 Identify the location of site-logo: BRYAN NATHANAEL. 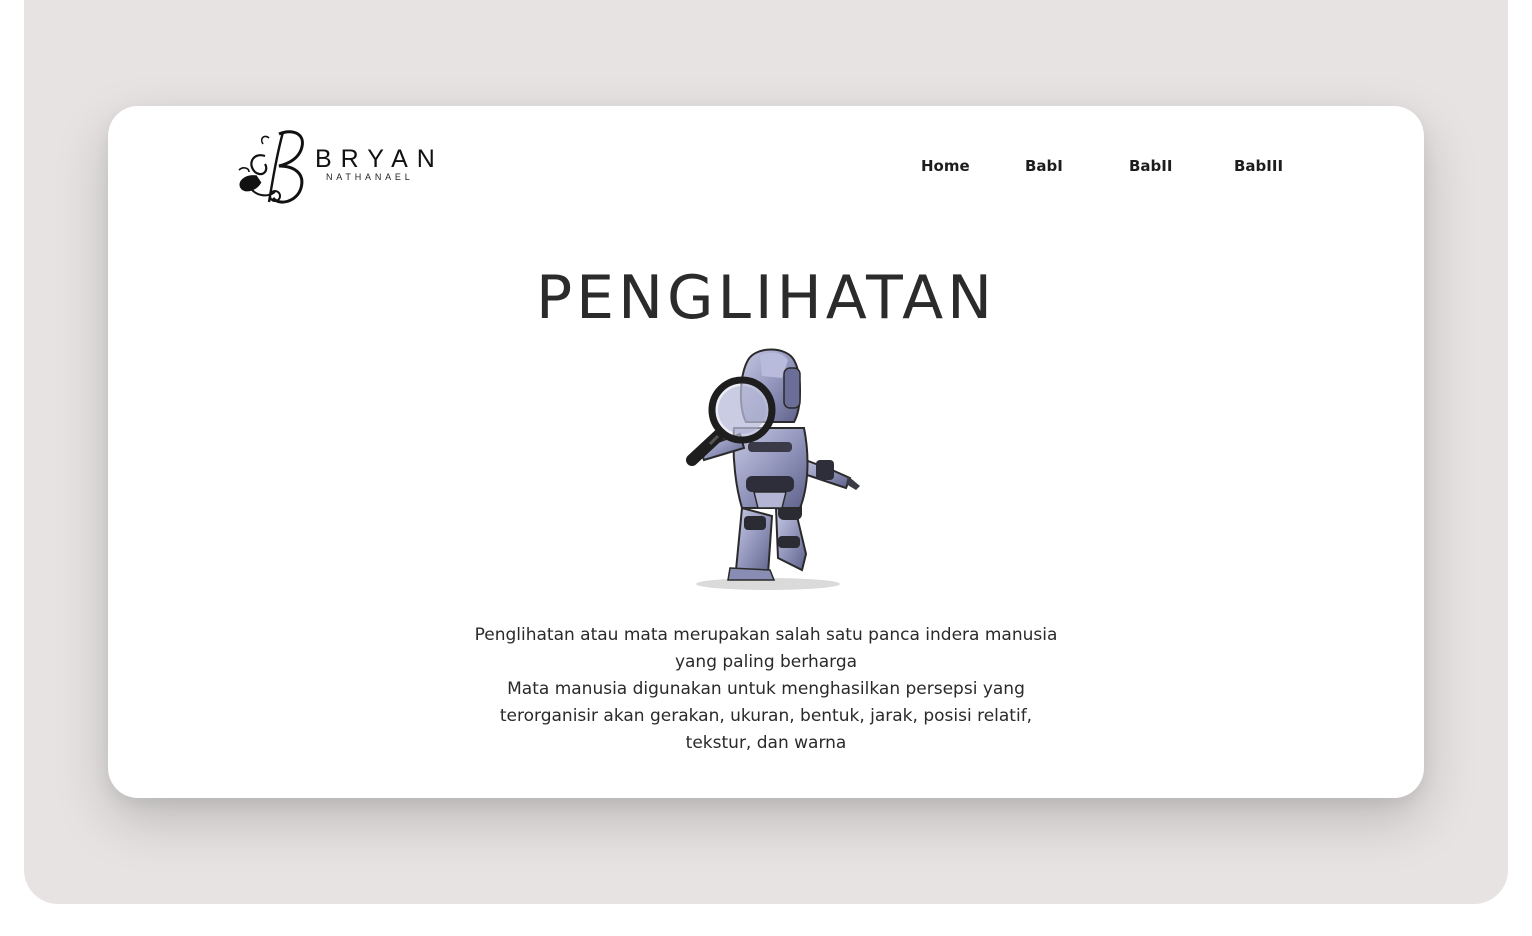
(335, 167).